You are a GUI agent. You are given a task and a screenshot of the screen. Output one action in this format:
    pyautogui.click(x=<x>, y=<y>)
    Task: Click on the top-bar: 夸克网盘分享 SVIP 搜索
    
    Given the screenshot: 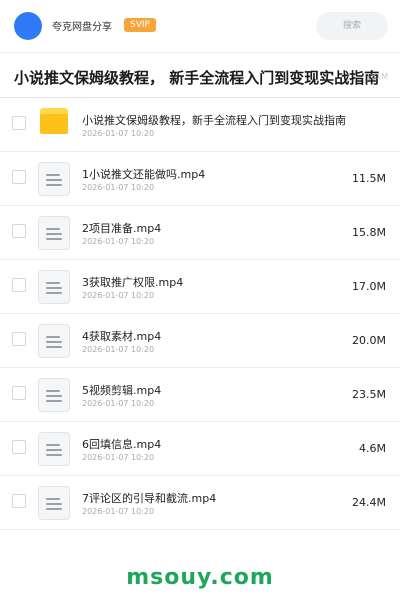 What is the action you would take?
    pyautogui.click(x=200, y=26)
    